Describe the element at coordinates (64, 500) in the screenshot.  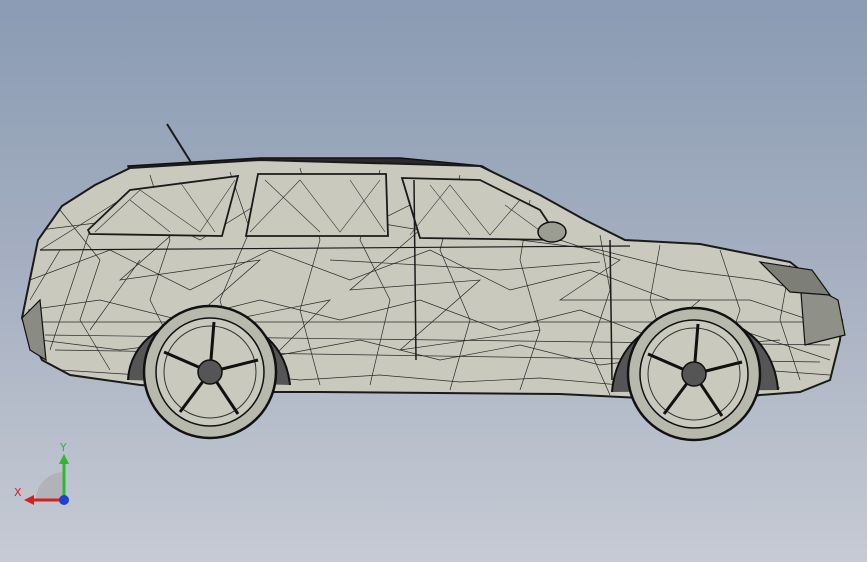
I see `z-axis-dot` at that location.